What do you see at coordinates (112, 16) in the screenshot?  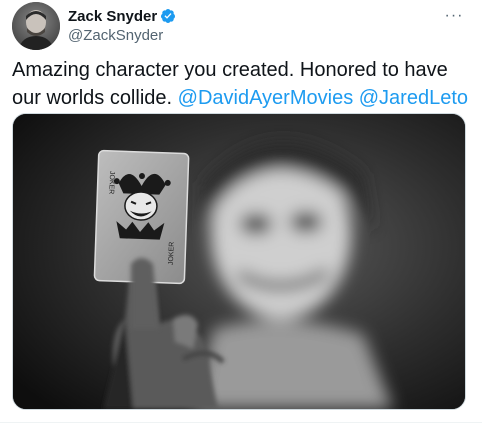 I see `author-display-name: Zack Snyder` at bounding box center [112, 16].